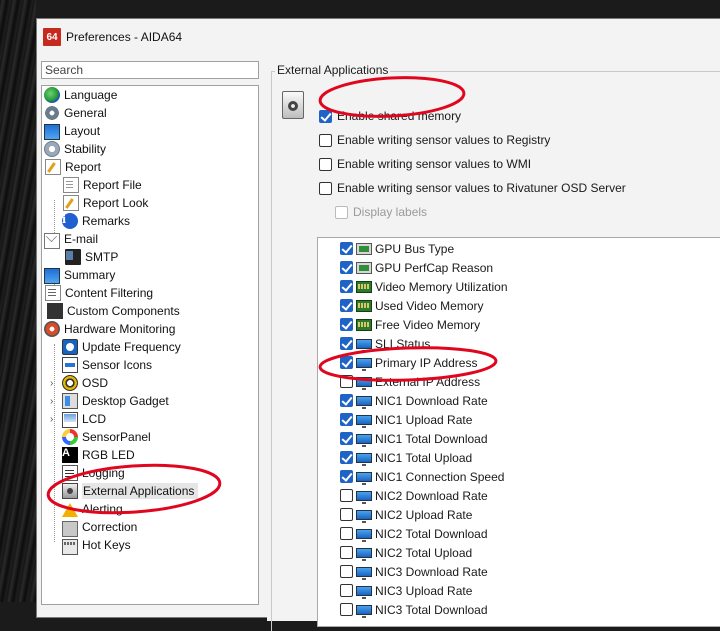 The height and width of the screenshot is (631, 720). I want to click on sensor-item-nic1-connection-speed: NIC1 Connection Speed, so click(519, 476).